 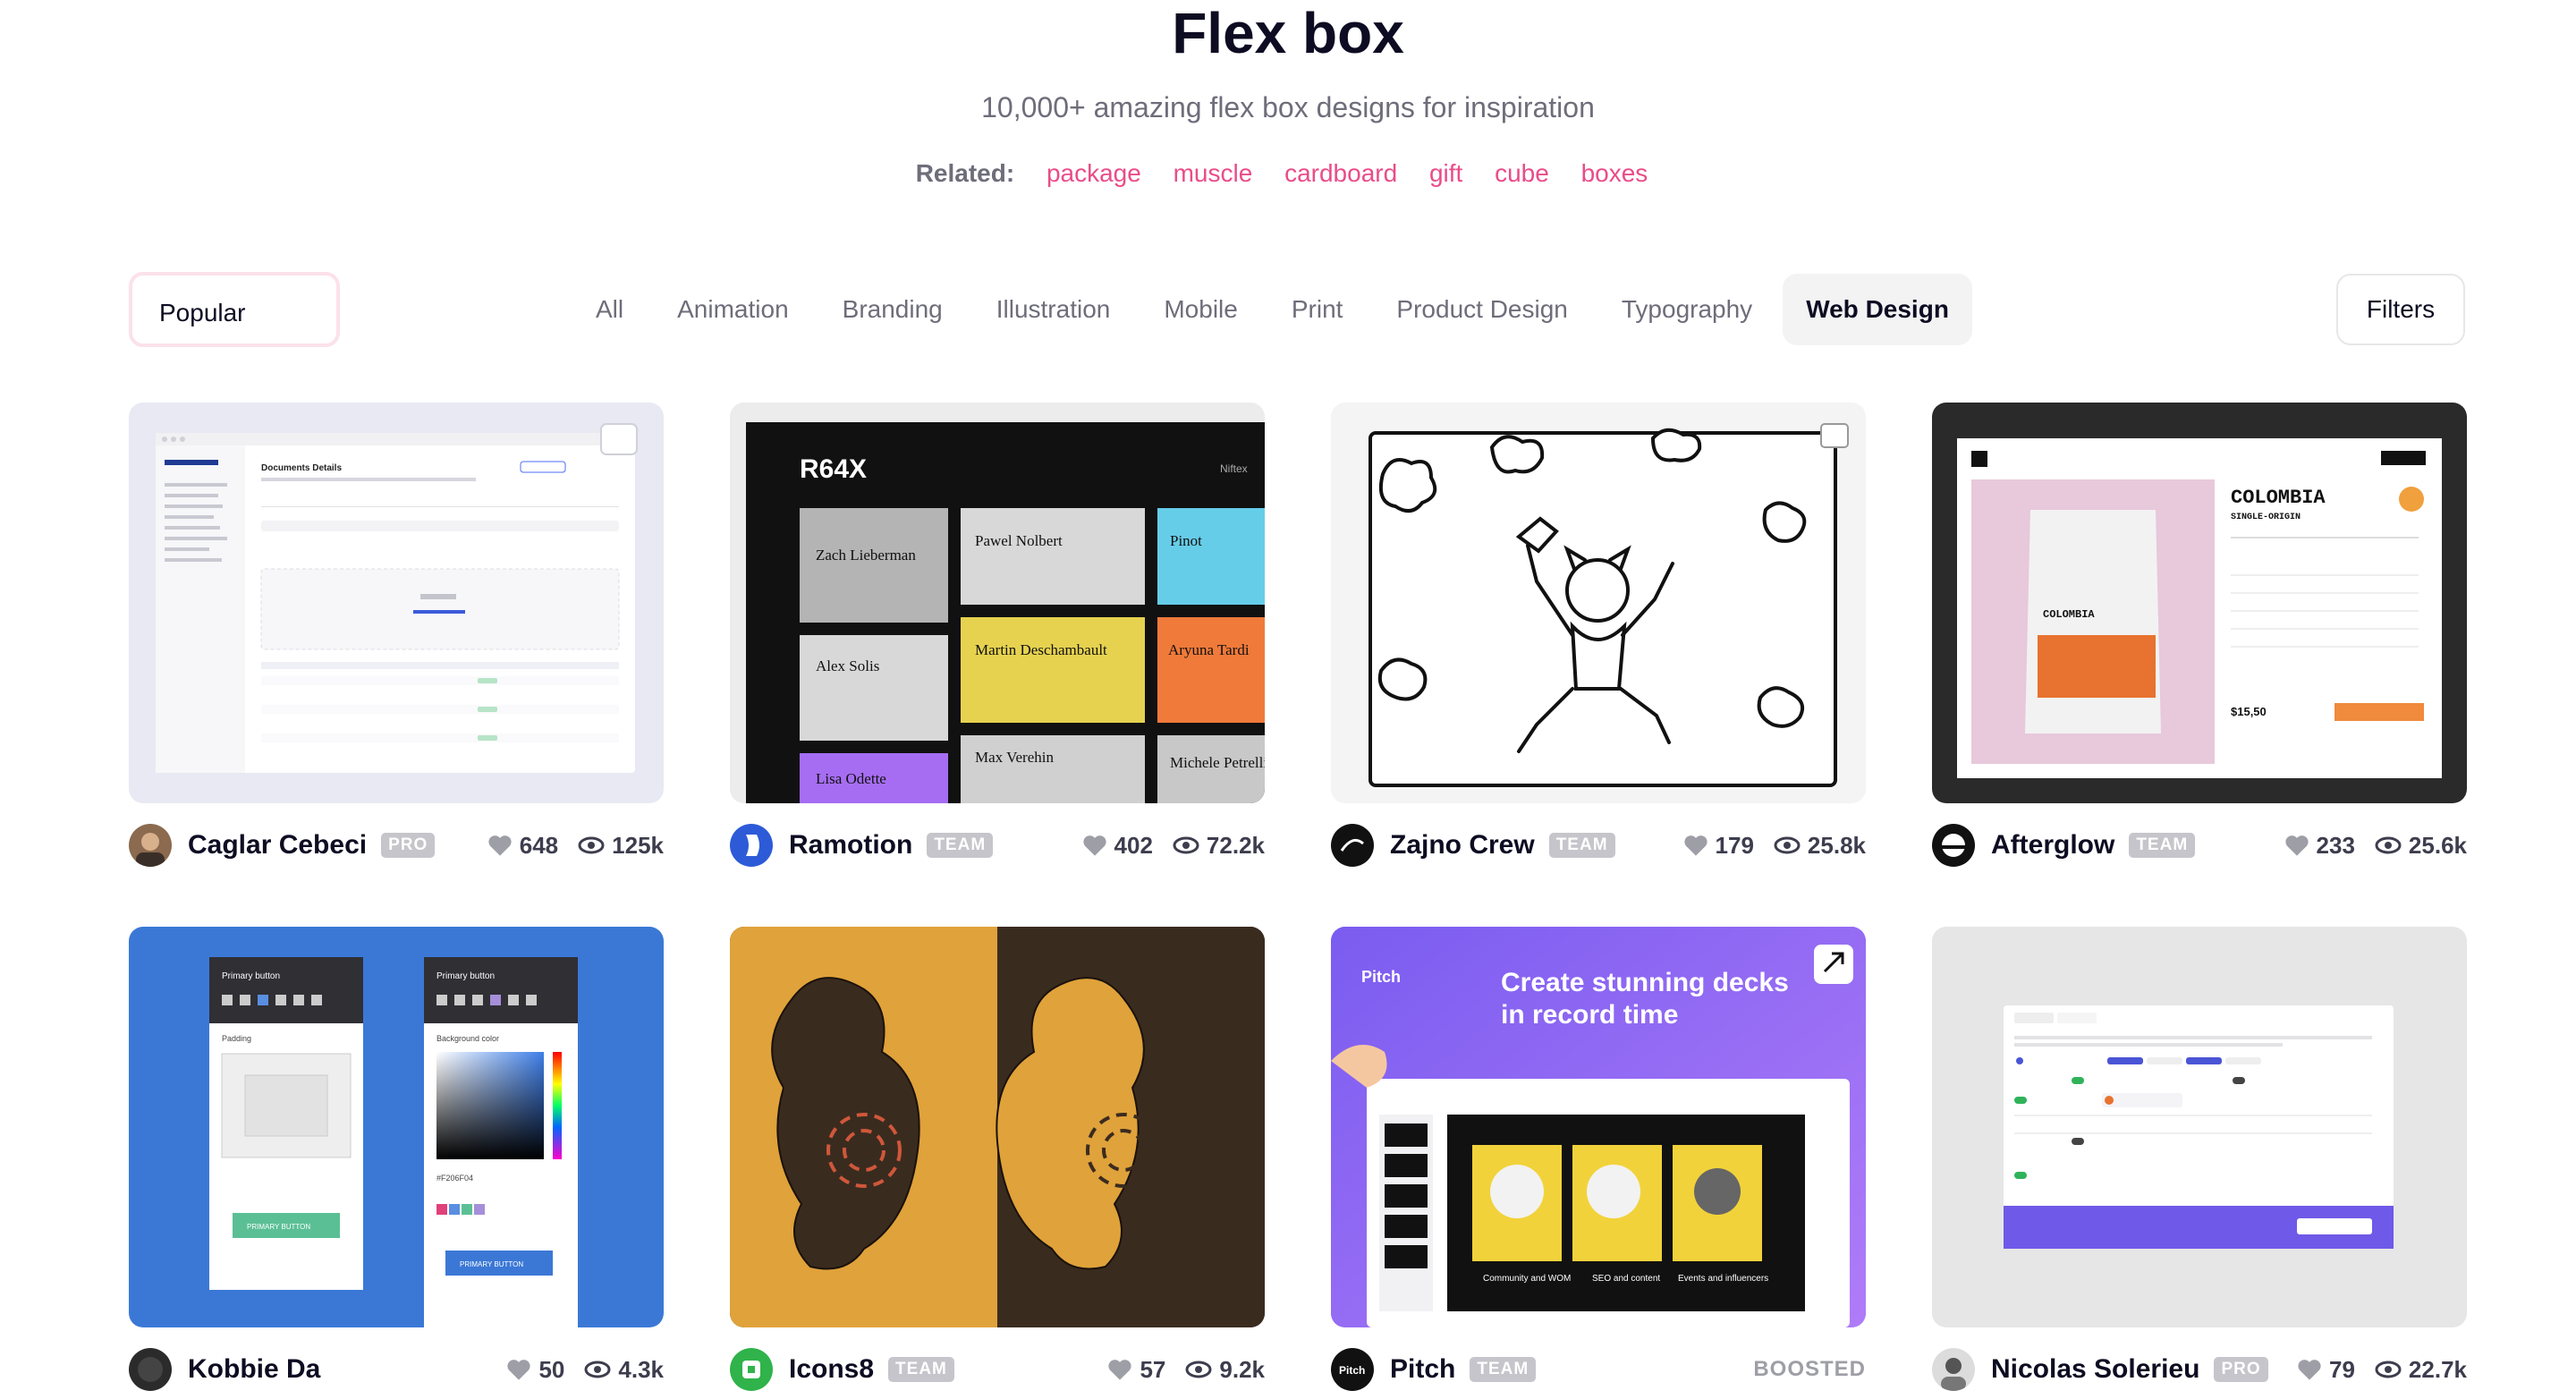 What do you see at coordinates (2366, 846) in the screenshot?
I see `shot-stats: 233 25.6k` at bounding box center [2366, 846].